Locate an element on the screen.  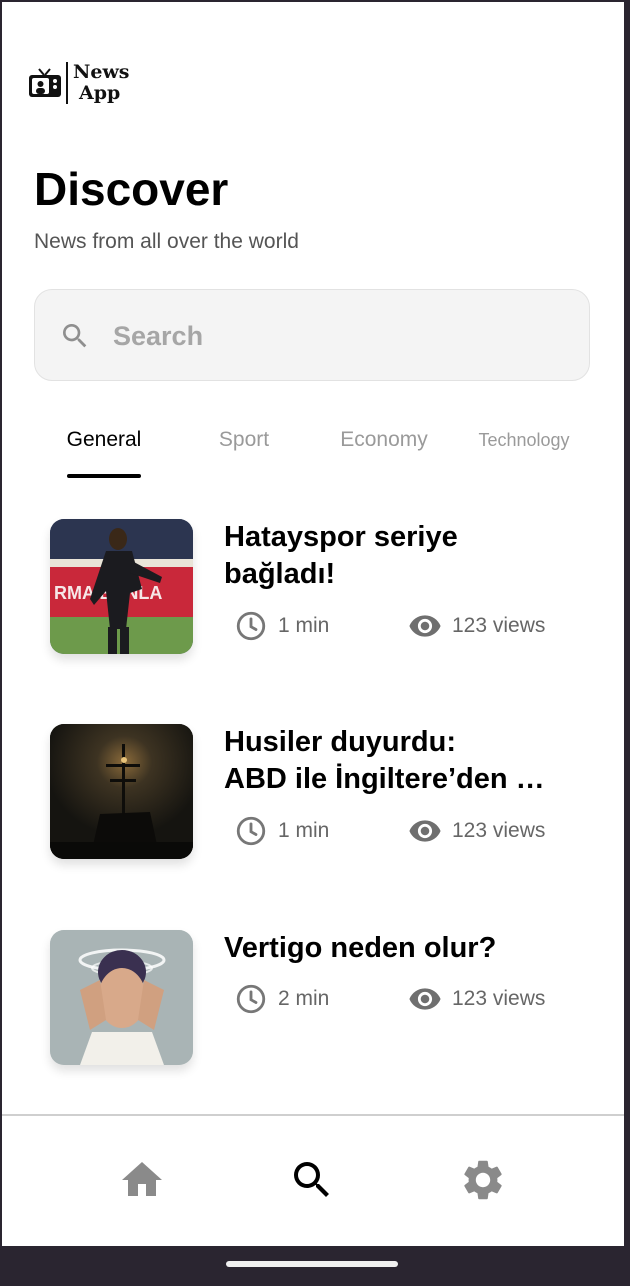
nav-search is located at coordinates (312, 1180).